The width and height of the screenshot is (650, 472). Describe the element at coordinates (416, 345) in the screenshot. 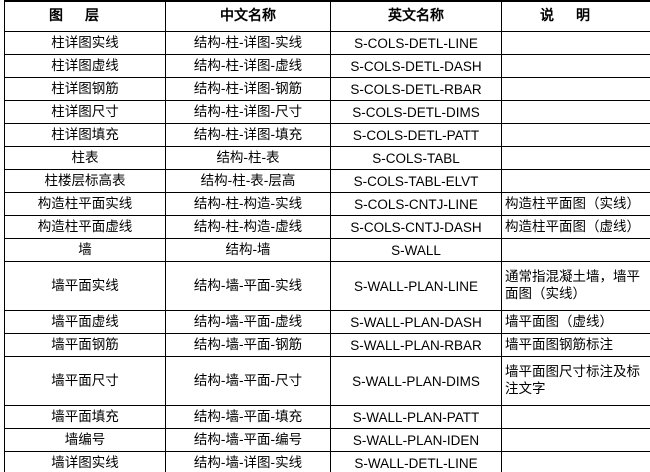

I see `cell-english-name: S-WALL-PLAN-RBAR` at that location.